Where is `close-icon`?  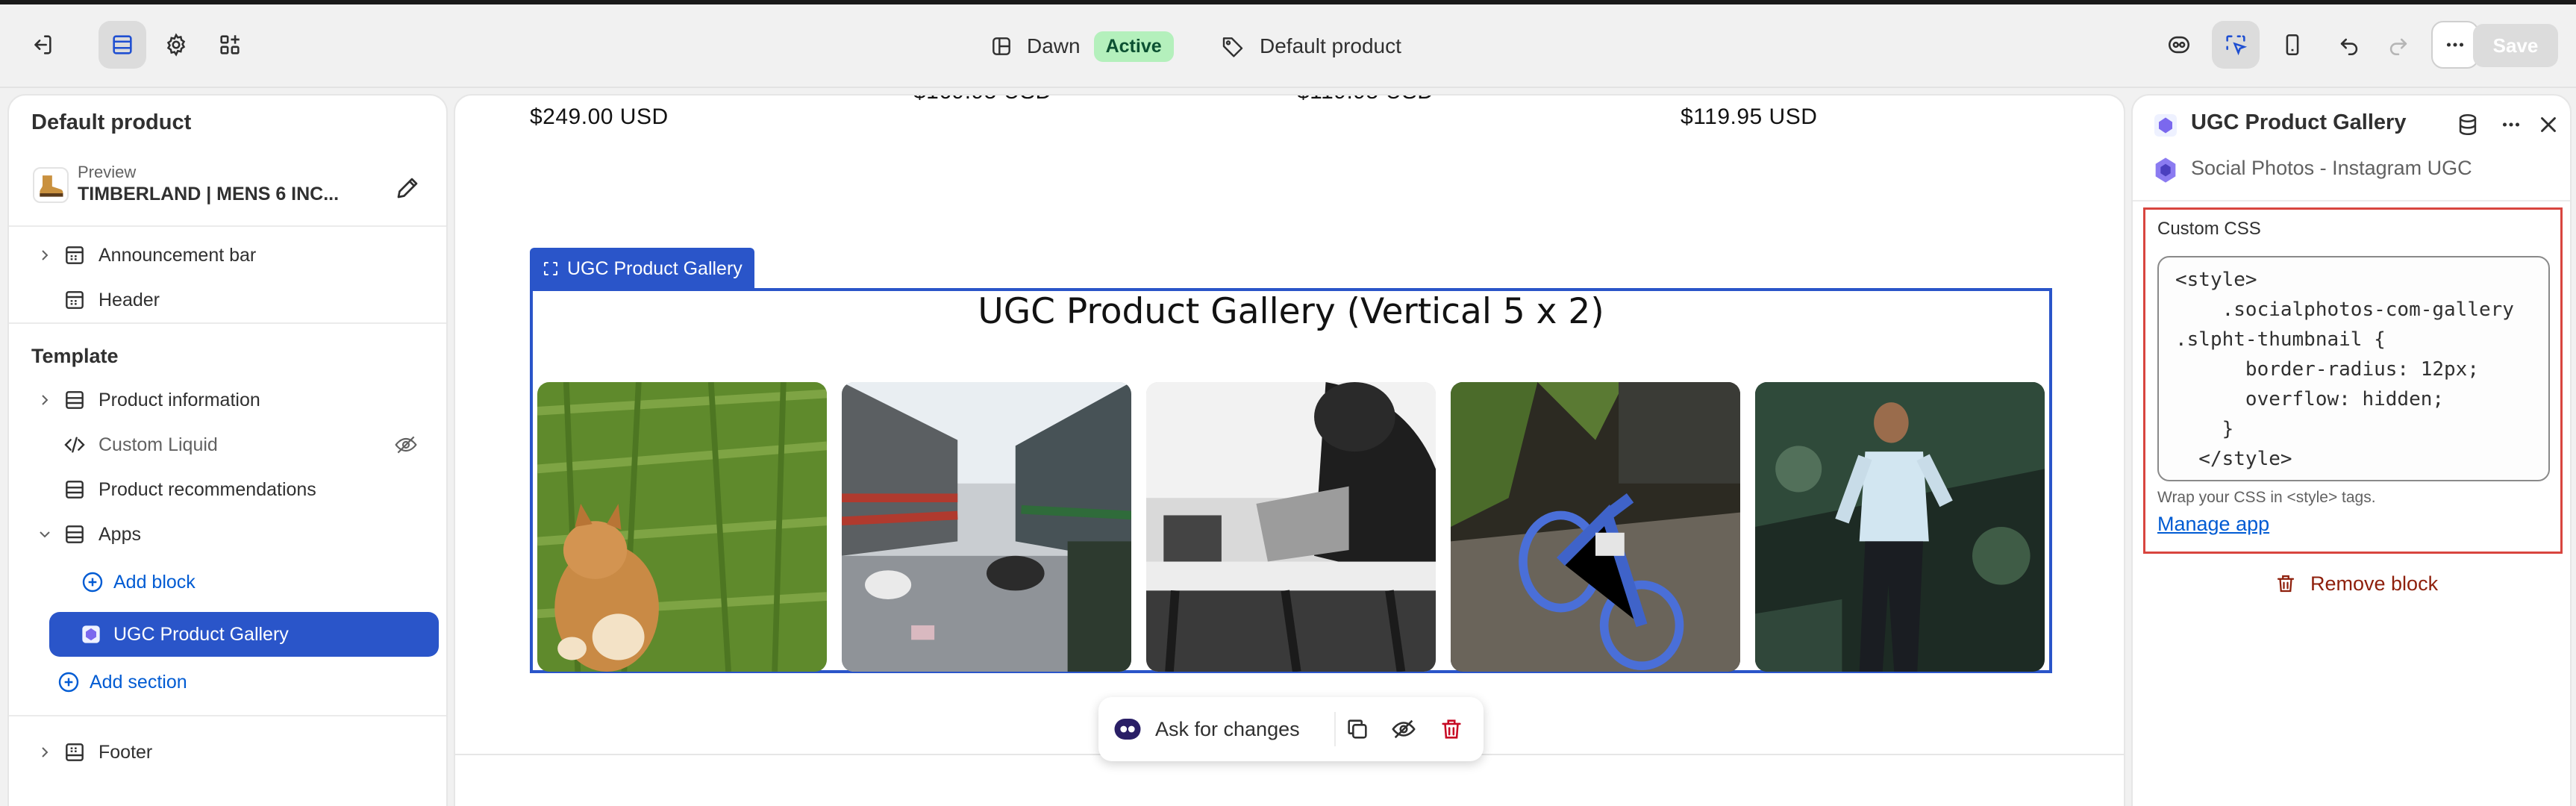 close-icon is located at coordinates (2548, 125).